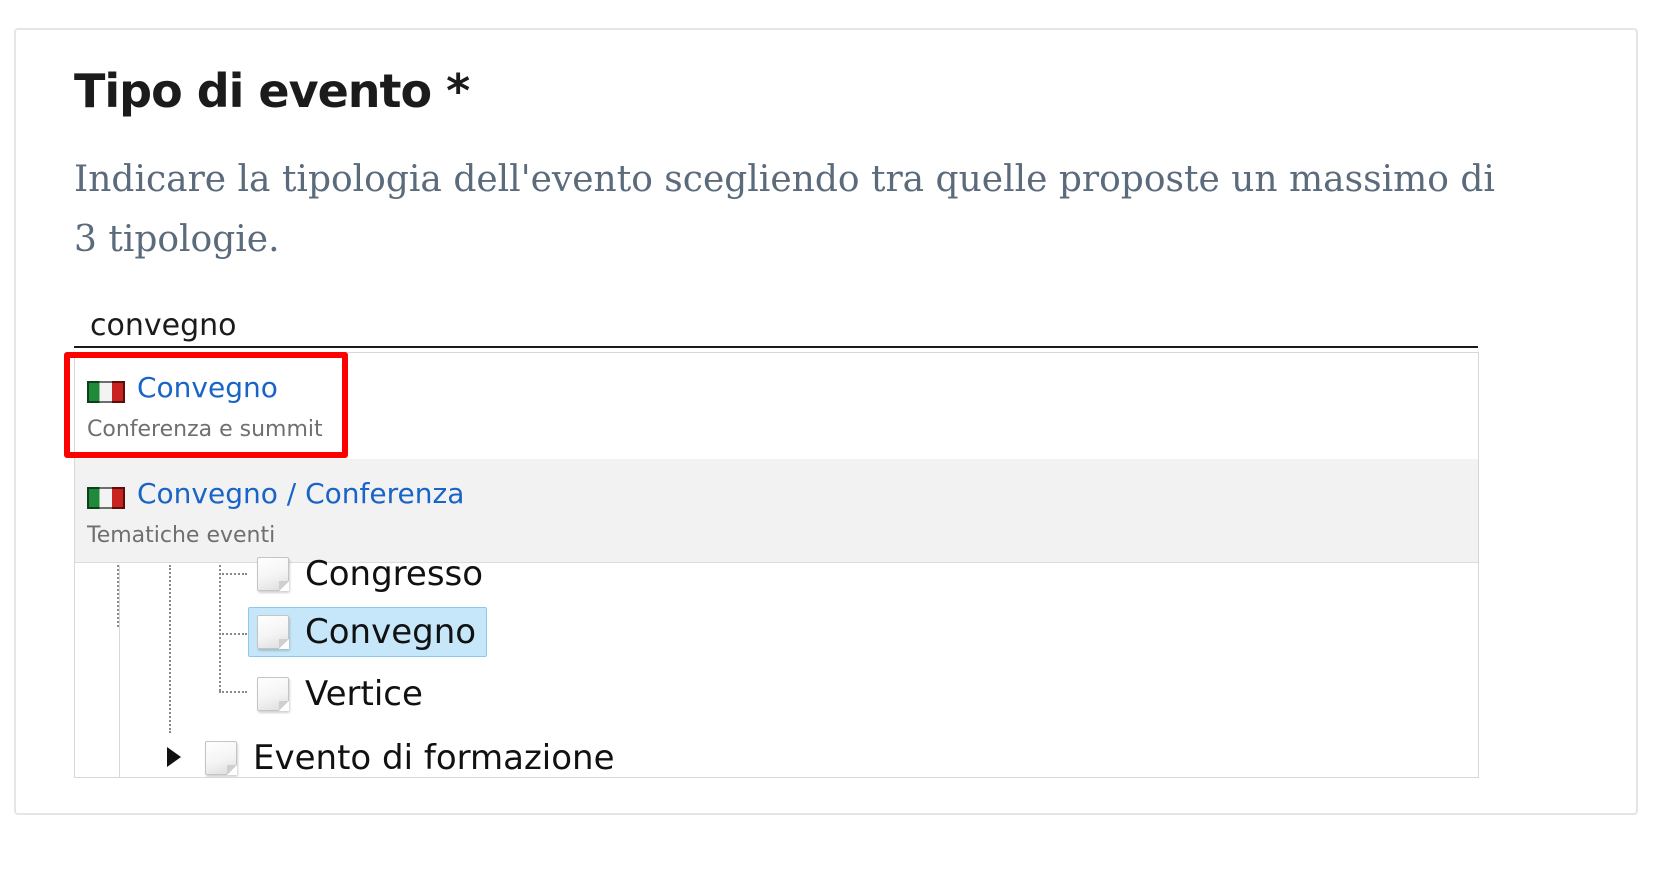 This screenshot has height=875, width=1653. Describe the element at coordinates (776, 511) in the screenshot. I see `result-item-convegno-conferenza: Convegno / Conferenza Tematiche eventi` at that location.